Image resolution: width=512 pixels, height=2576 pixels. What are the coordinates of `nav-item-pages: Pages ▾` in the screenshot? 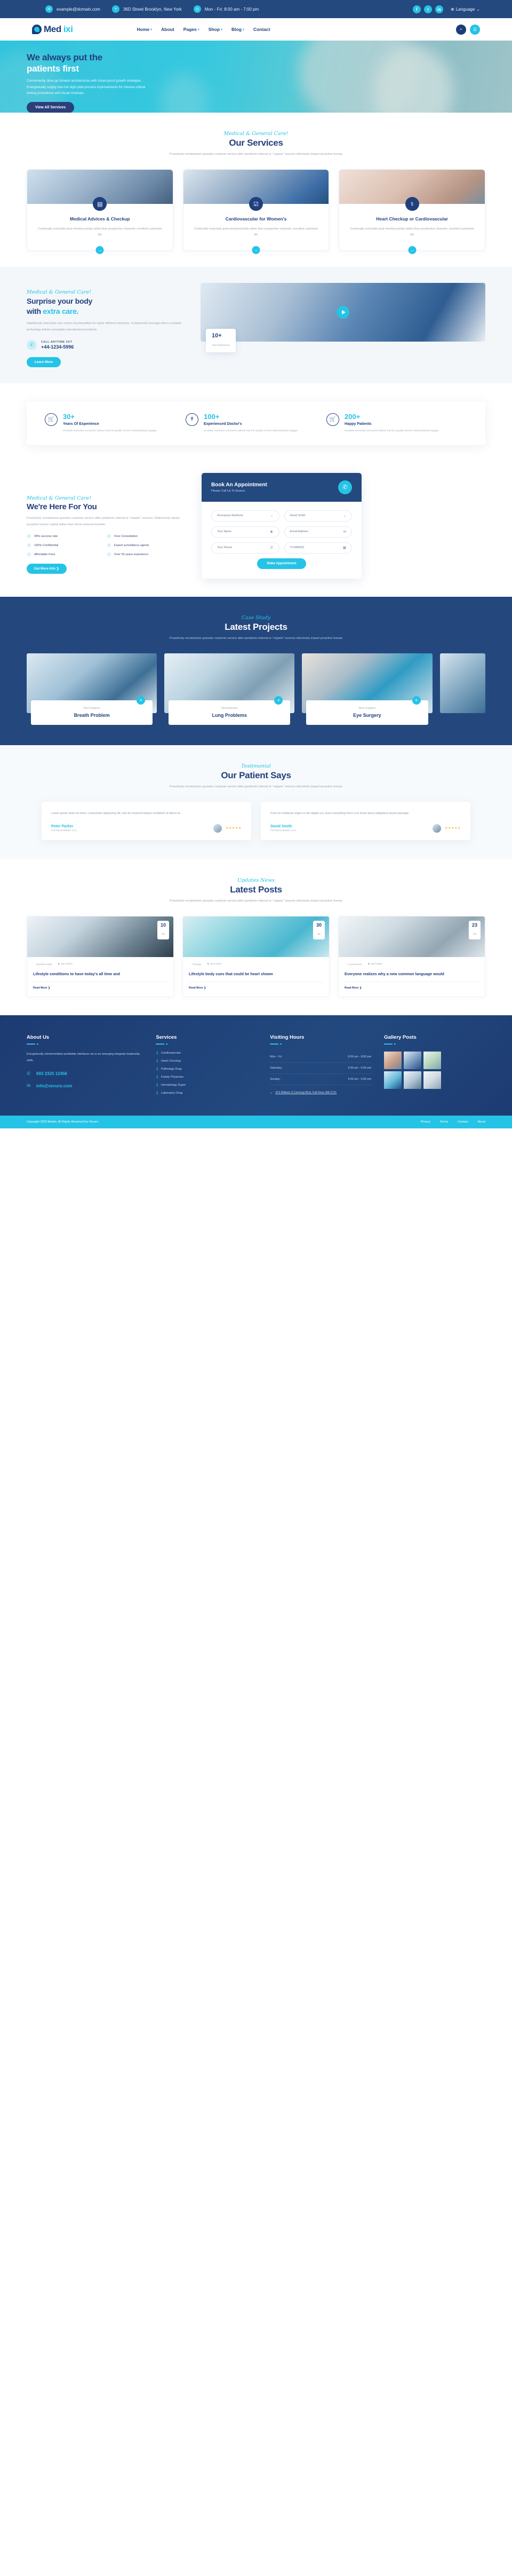 It's located at (191, 29).